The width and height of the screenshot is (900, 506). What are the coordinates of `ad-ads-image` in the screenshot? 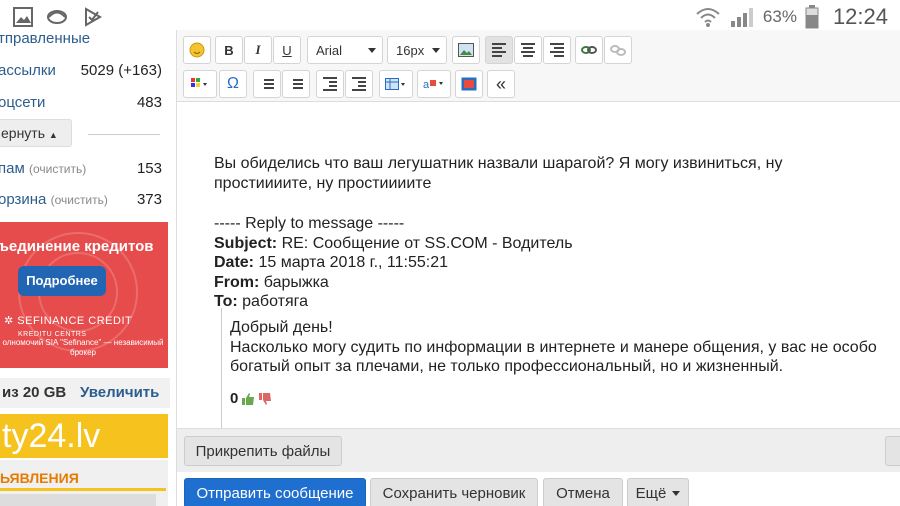 It's located at (78, 500).